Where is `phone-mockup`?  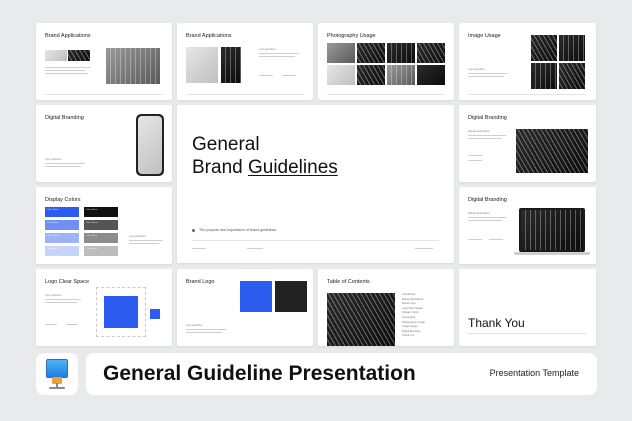
phone-mockup is located at coordinates (150, 145).